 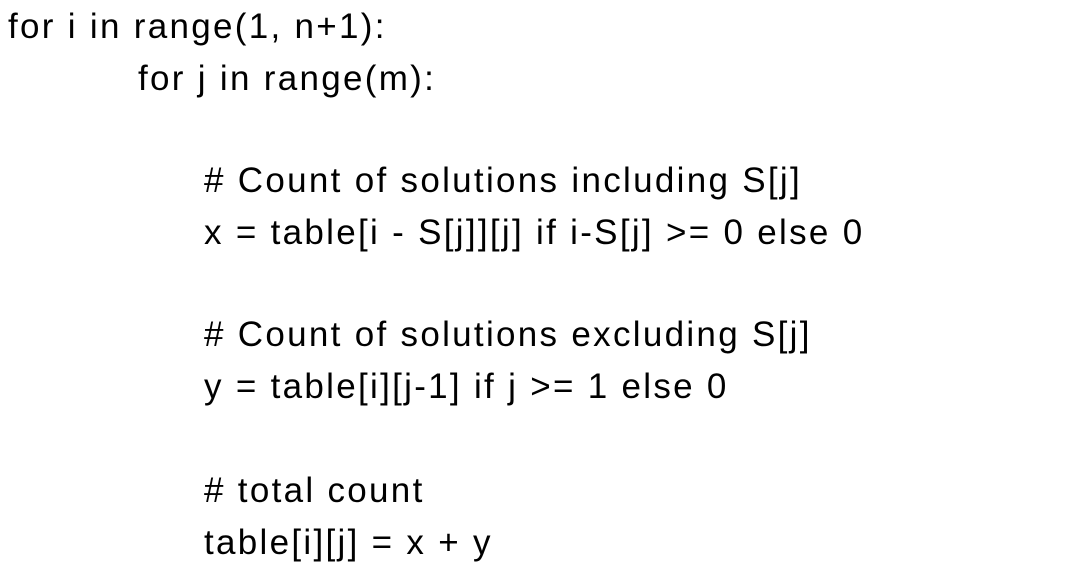 What do you see at coordinates (348, 542) in the screenshot?
I see `code-line-table-assignment: table[i][j] = x + y` at bounding box center [348, 542].